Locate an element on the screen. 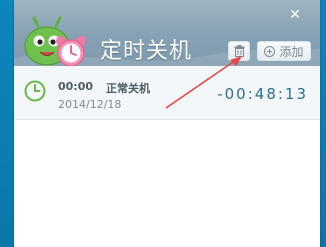 The image size is (326, 247). trash-icon is located at coordinates (239, 51).